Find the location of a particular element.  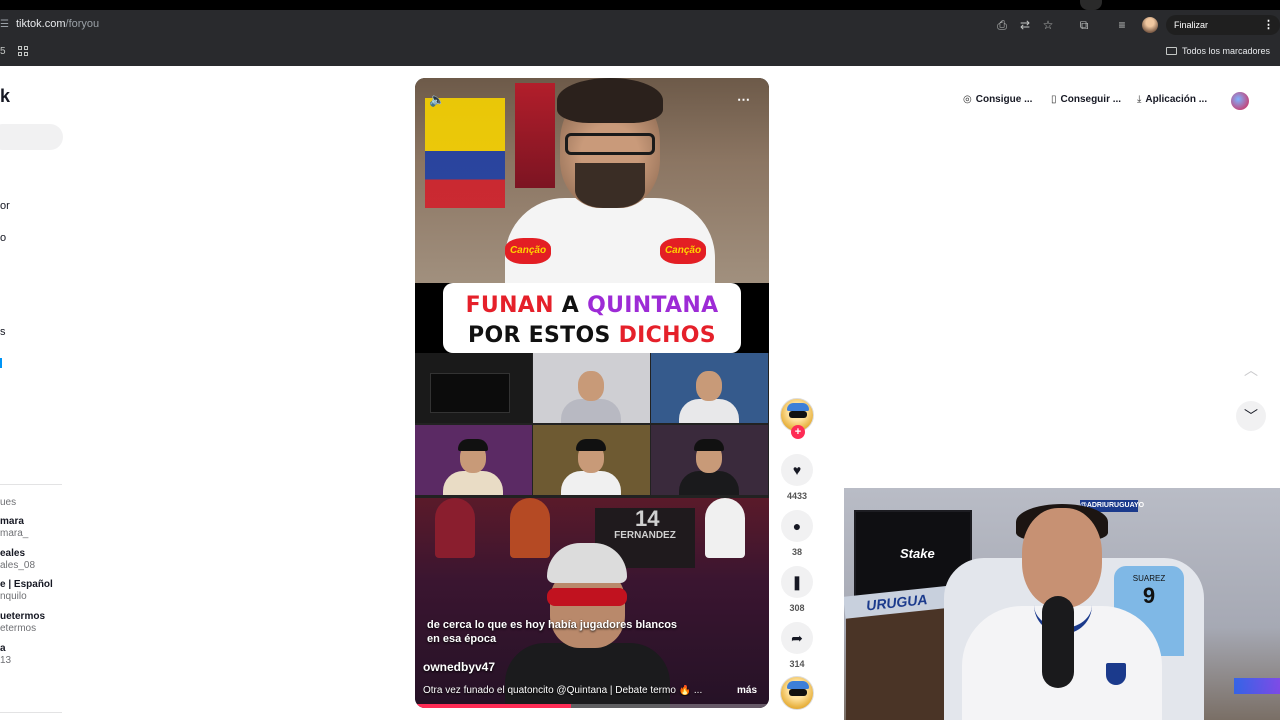

trophy-decoration is located at coordinates (725, 528).